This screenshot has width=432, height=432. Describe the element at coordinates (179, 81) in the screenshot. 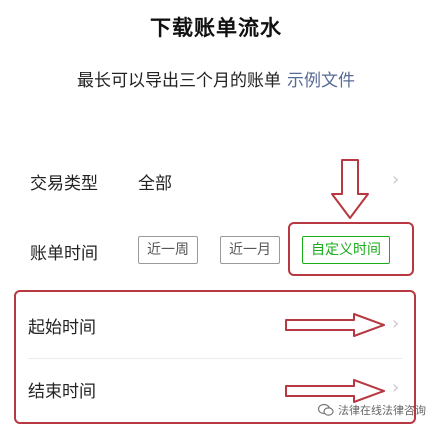

I see `subtitle-text: 最长可以导出三个月的账单` at that location.